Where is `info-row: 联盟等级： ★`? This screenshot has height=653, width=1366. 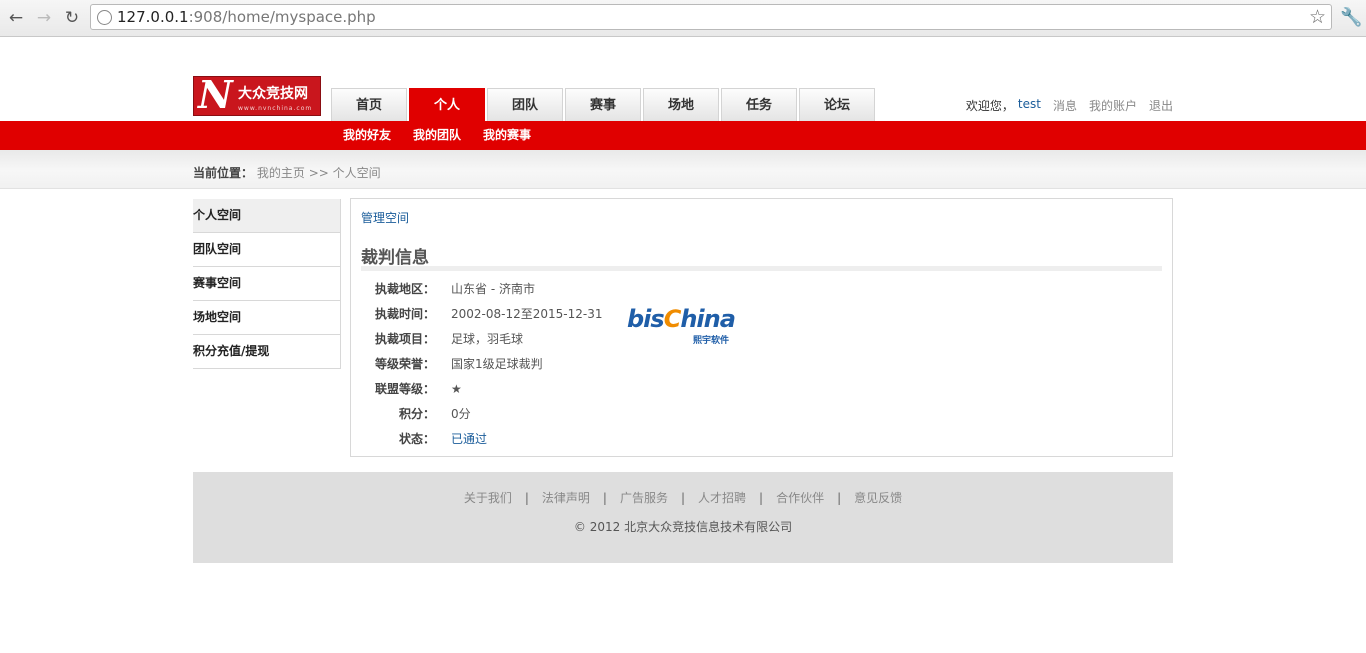 info-row: 联盟等级： ★ is located at coordinates (481, 391).